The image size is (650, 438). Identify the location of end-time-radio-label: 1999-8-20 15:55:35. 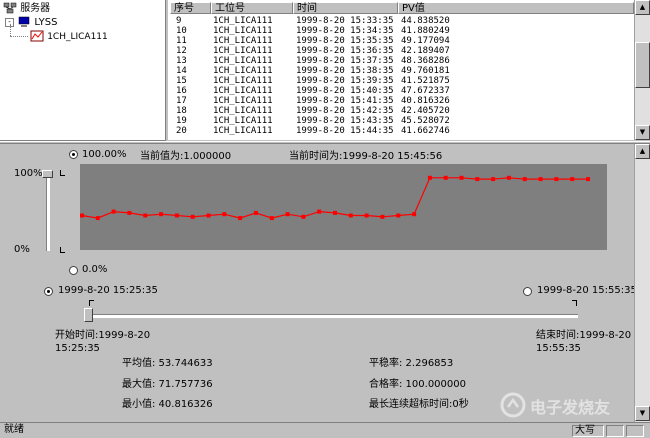
(587, 290).